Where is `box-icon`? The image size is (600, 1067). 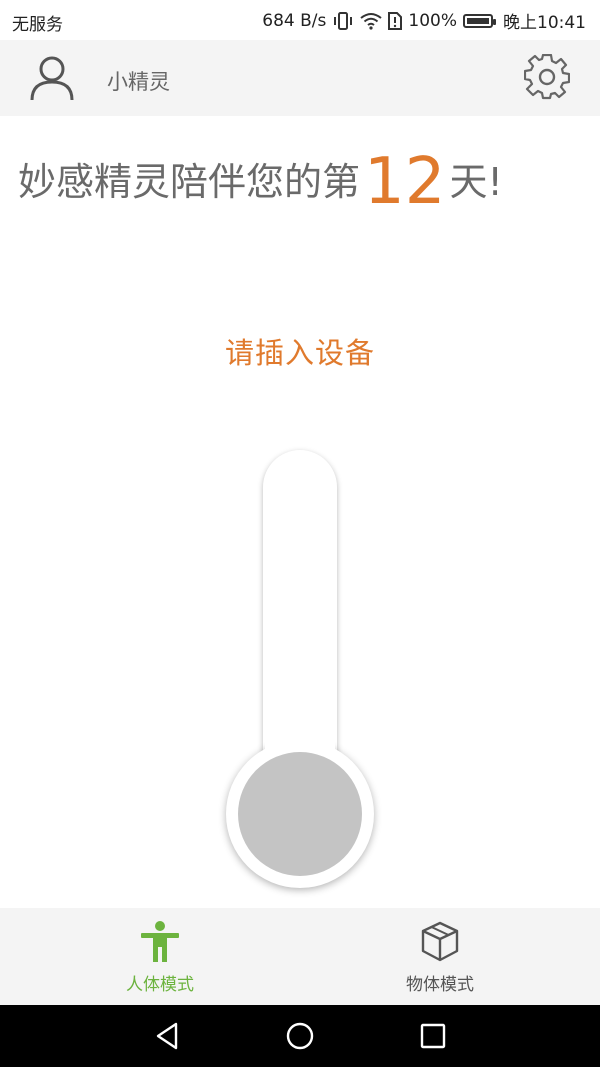
box-icon is located at coordinates (440, 941).